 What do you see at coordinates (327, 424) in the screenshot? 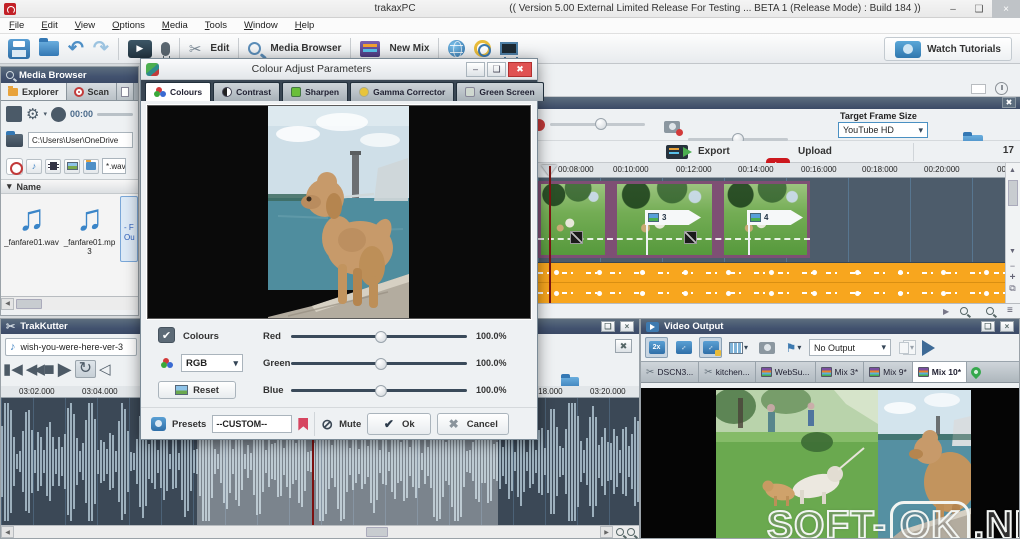
I see `mute-icon: ⊘` at bounding box center [327, 424].